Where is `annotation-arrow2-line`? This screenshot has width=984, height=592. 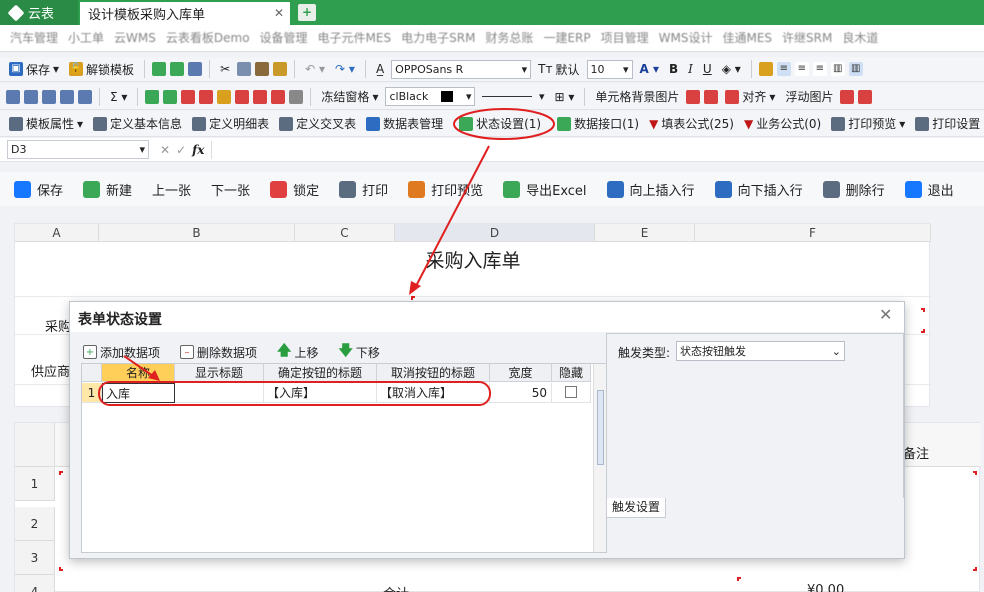
annotation-arrow2-line is located at coordinates (138, 366).